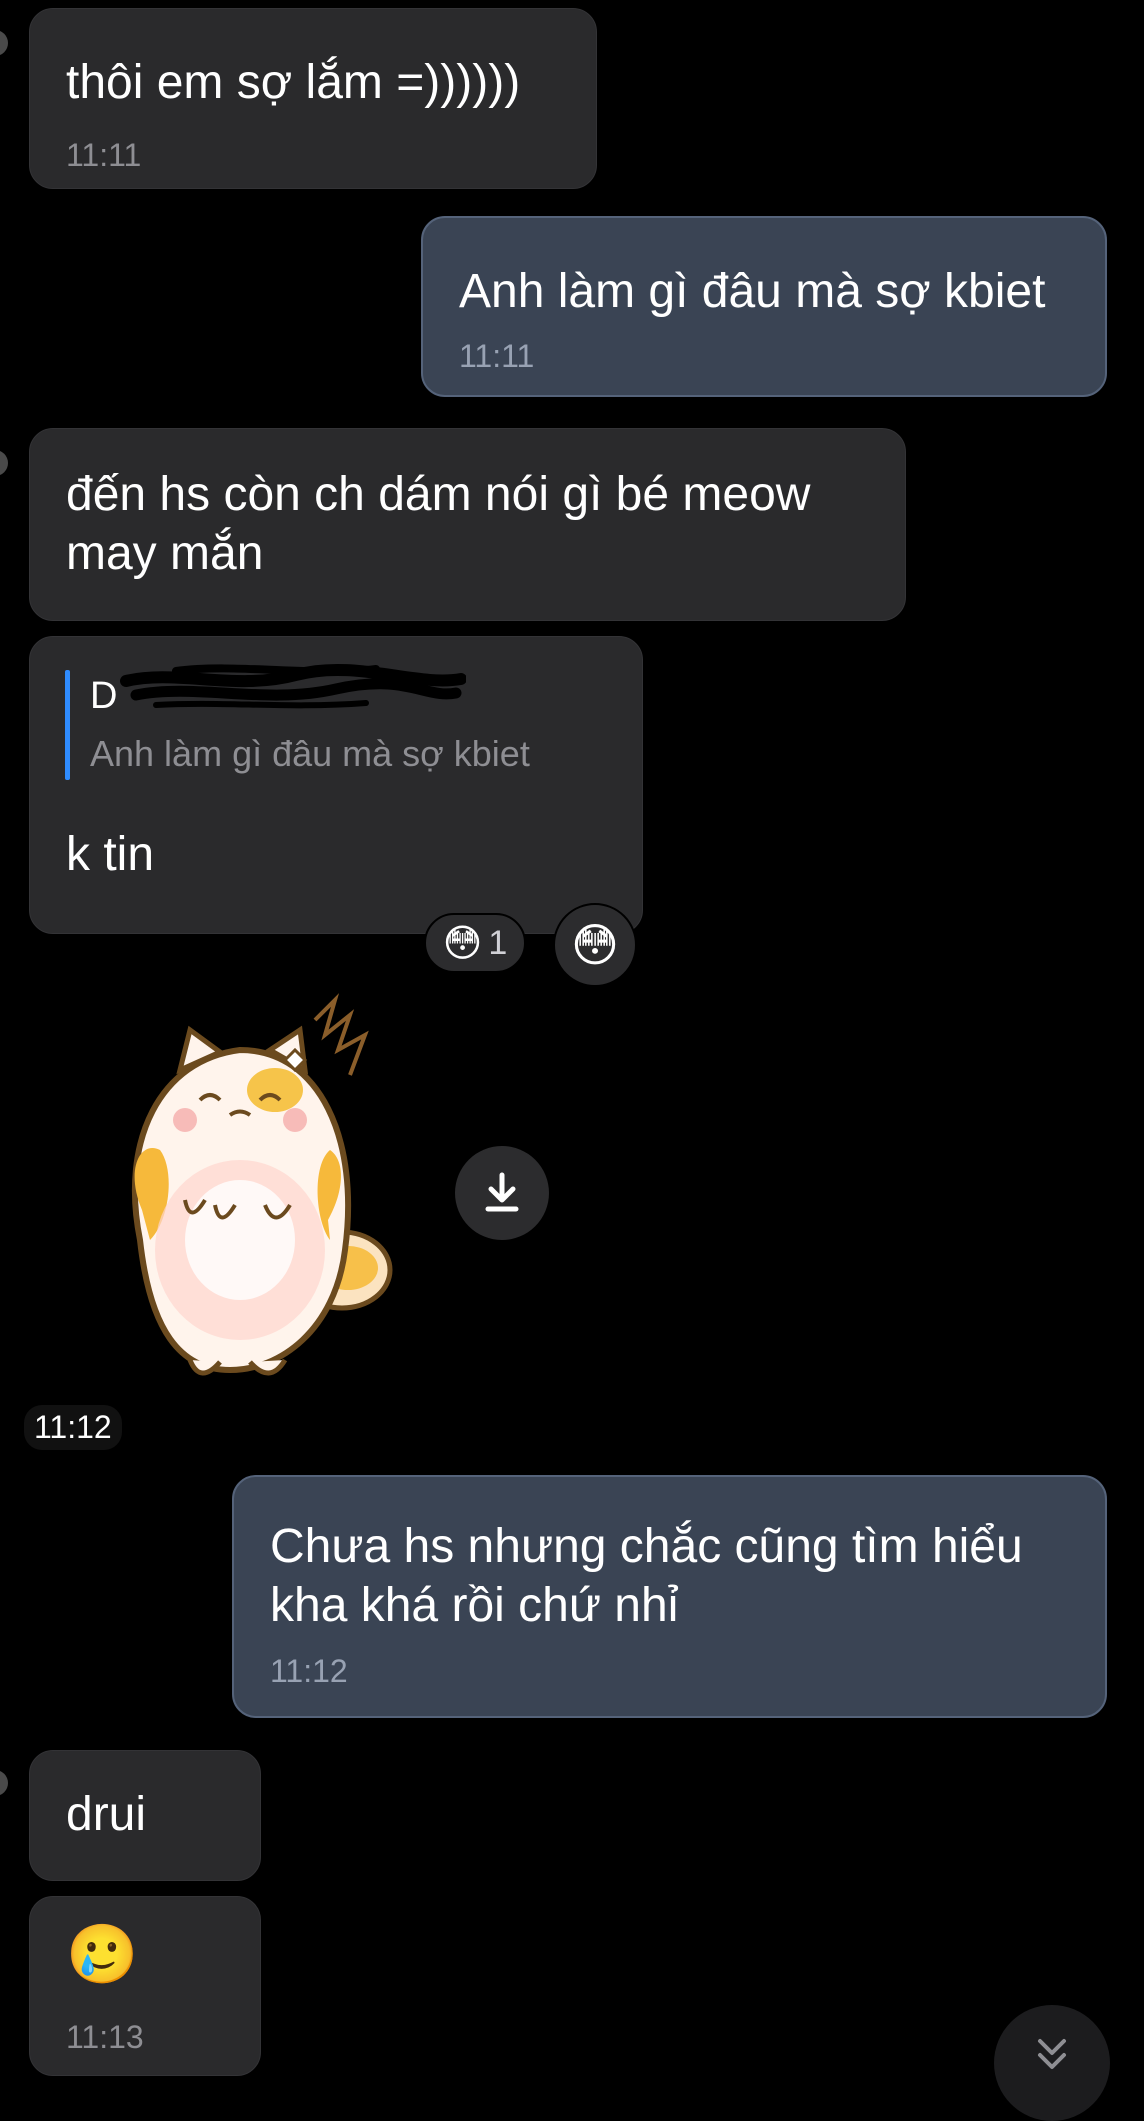 The image size is (1144, 2121). Describe the element at coordinates (438, 494) in the screenshot. I see `message-text-line: đến hs còn ch dám nói gì bé meow` at that location.